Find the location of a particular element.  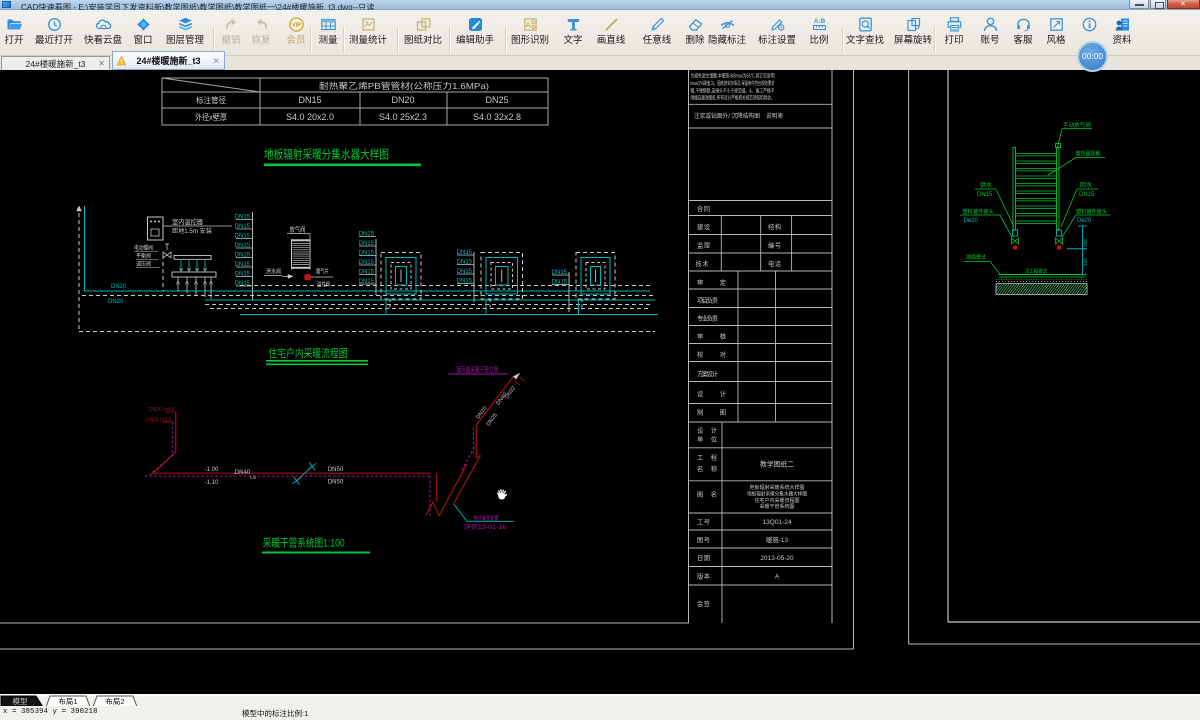

svg-text: 调压阀 is located at coordinates (143, 264).